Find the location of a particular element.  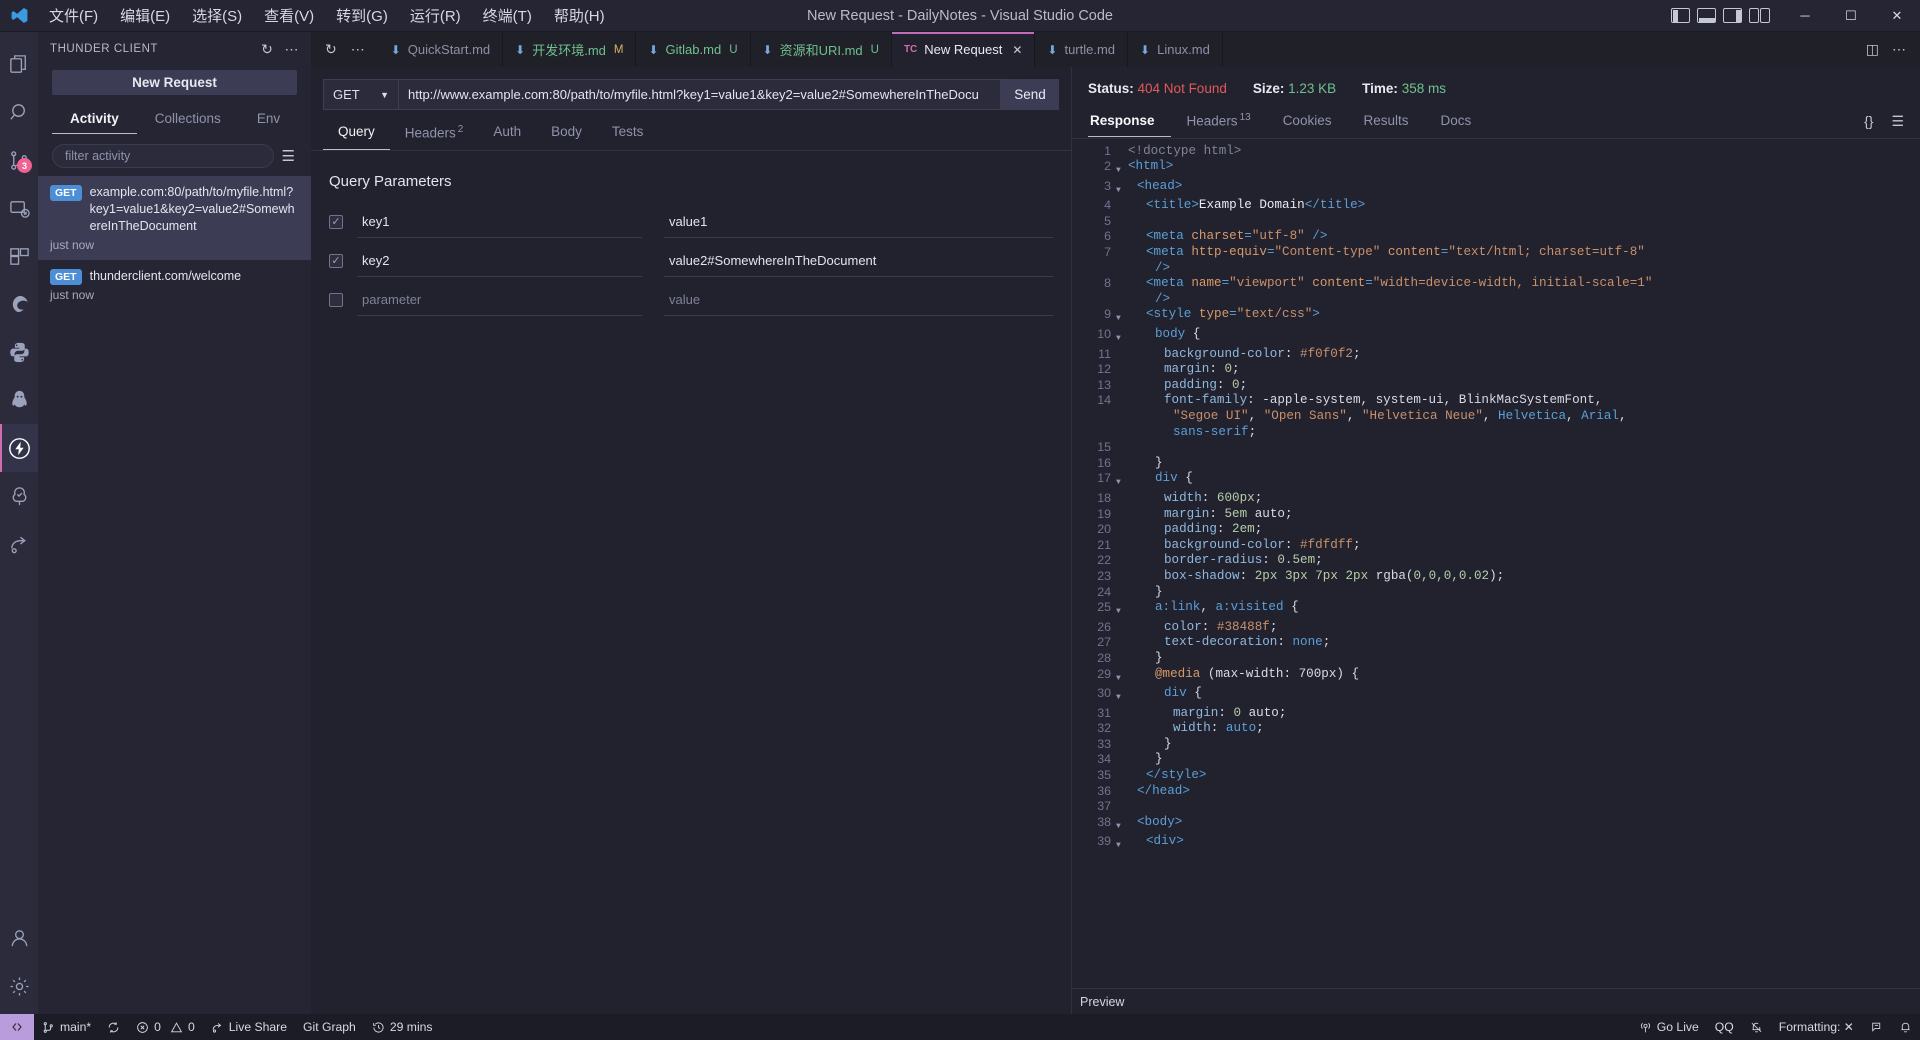

tab-turtle-md: ⬇ turtle.md is located at coordinates (1082, 49).